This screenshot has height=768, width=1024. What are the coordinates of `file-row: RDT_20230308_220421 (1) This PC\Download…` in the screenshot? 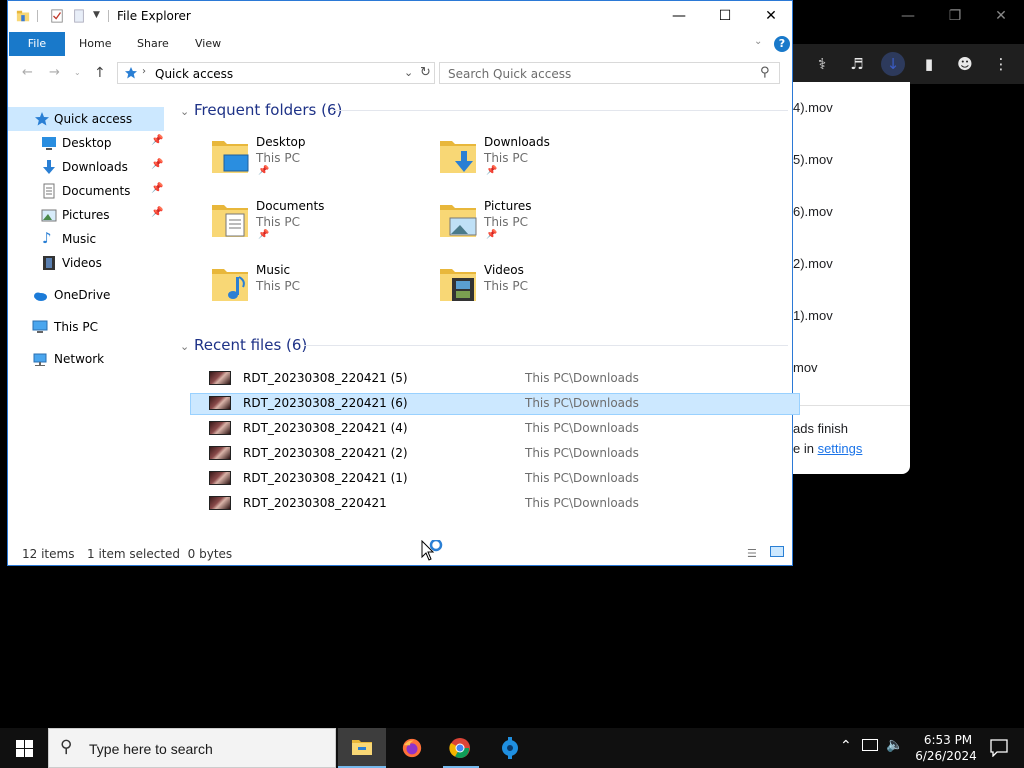 It's located at (495, 479).